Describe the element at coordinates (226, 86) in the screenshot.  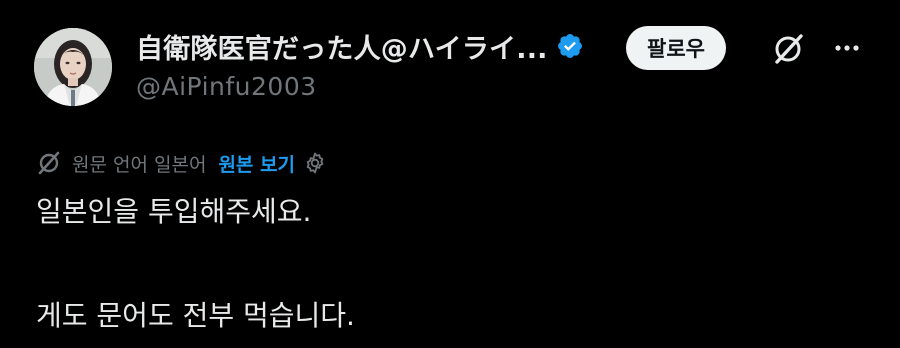
I see `author-handle: @AiPinfu2003` at that location.